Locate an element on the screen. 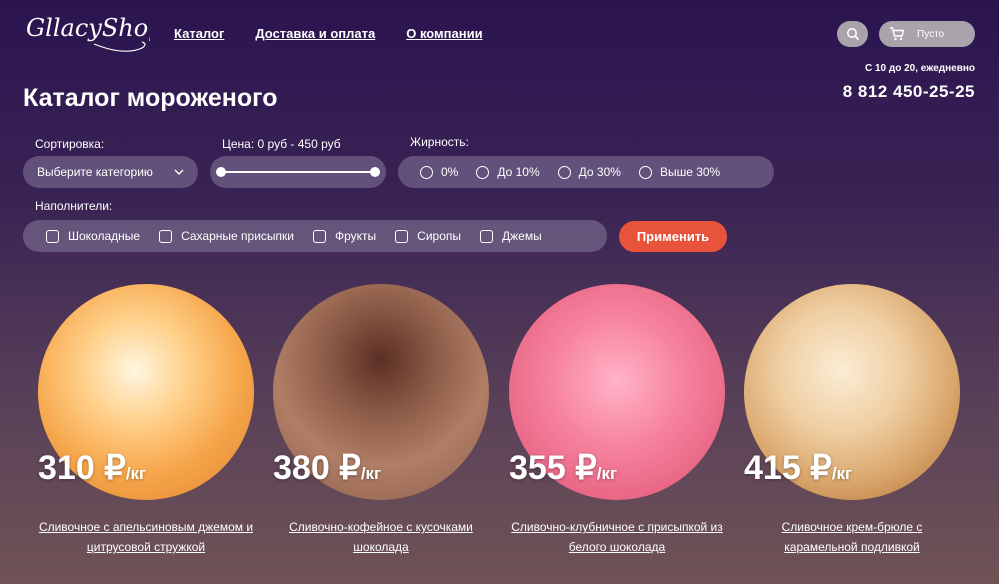 The image size is (999, 584). chevron-down-icon is located at coordinates (179, 172).